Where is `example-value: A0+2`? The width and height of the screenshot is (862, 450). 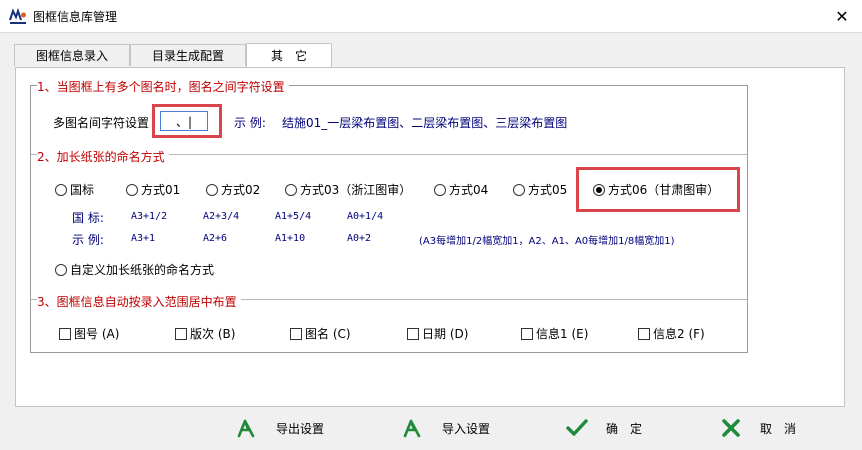
example-value: A0+2 is located at coordinates (359, 238).